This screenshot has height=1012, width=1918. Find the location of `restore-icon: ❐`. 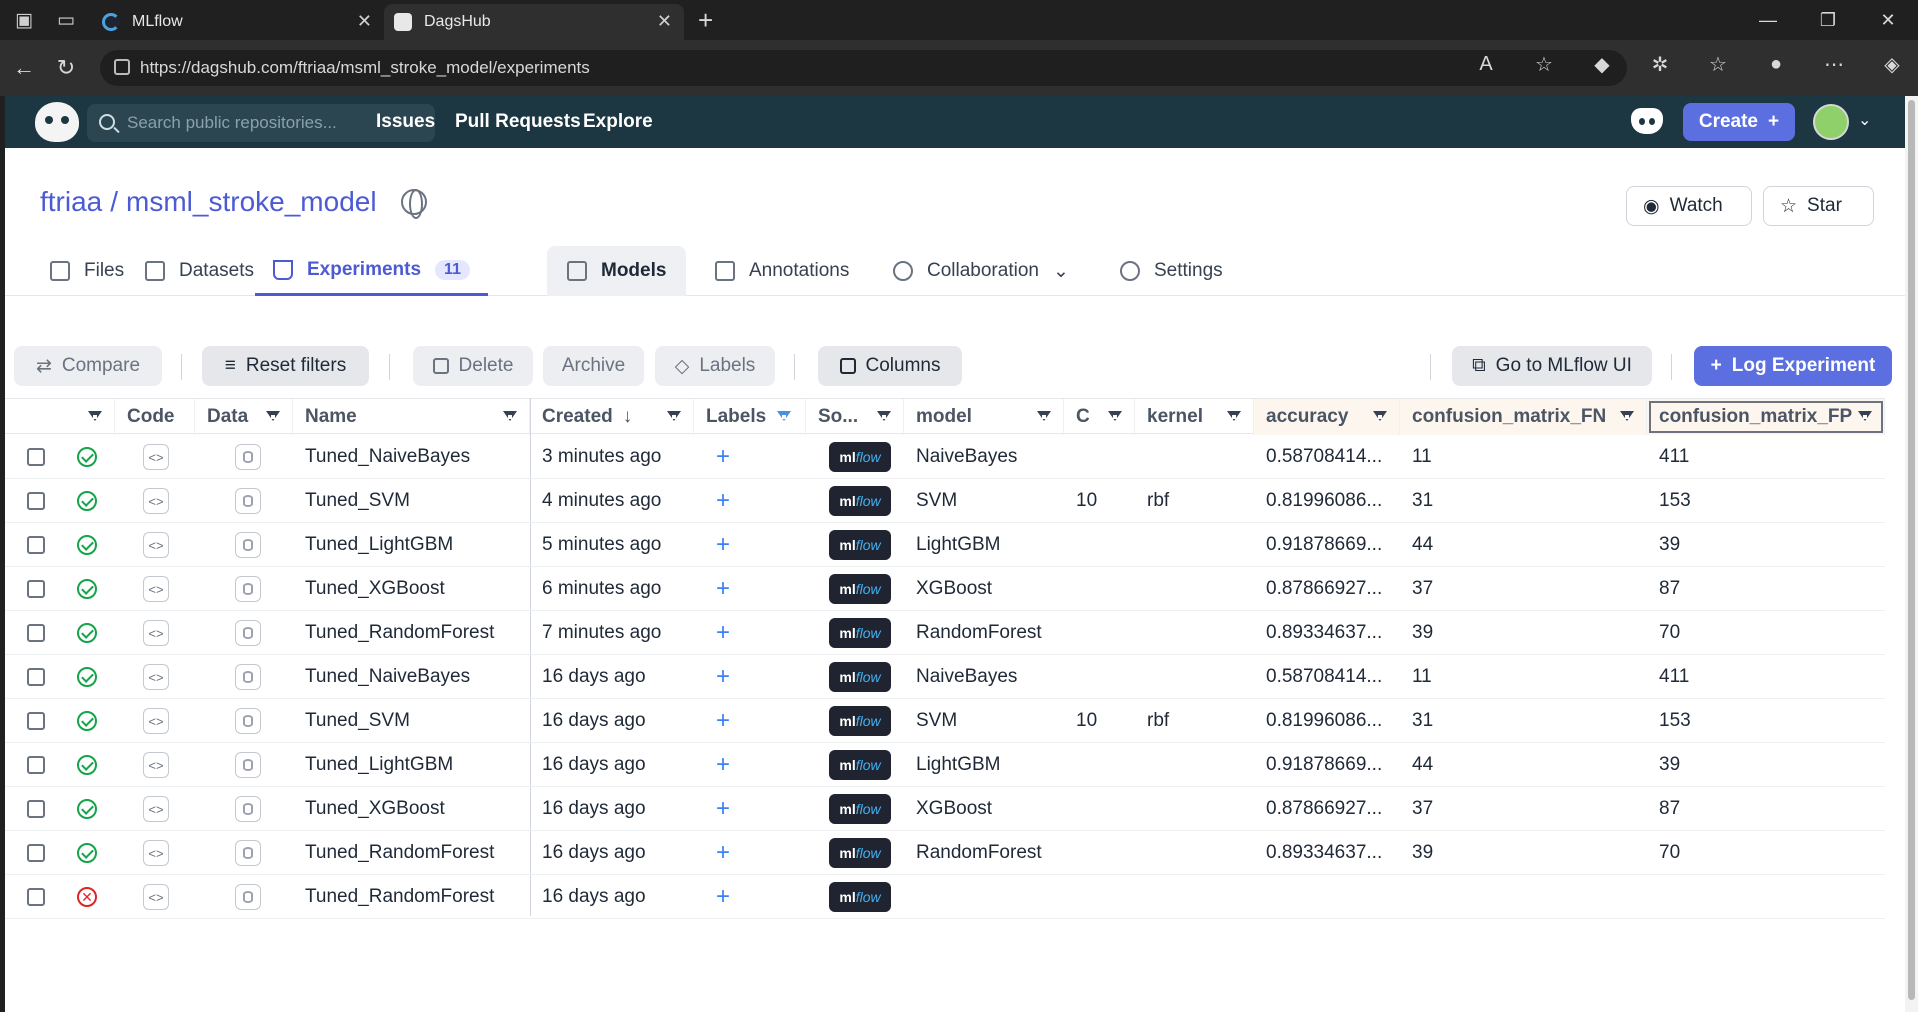

restore-icon: ❐ is located at coordinates (1828, 20).